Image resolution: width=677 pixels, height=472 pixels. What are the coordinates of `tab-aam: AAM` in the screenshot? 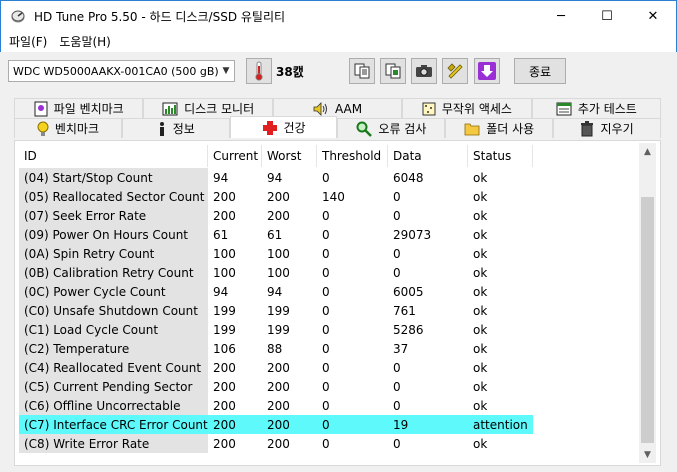 It's located at (337, 108).